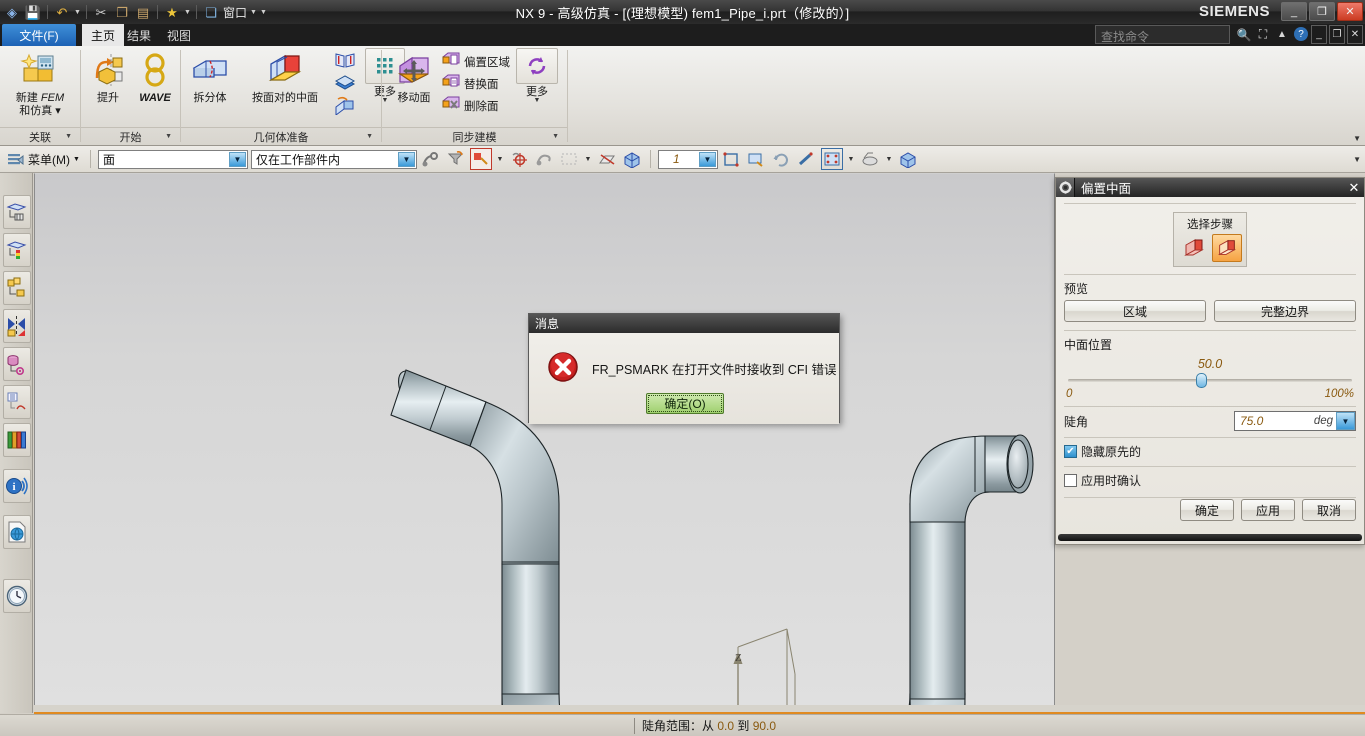 The image size is (1365, 736). I want to click on simulation-navigator-icon, so click(17, 212).